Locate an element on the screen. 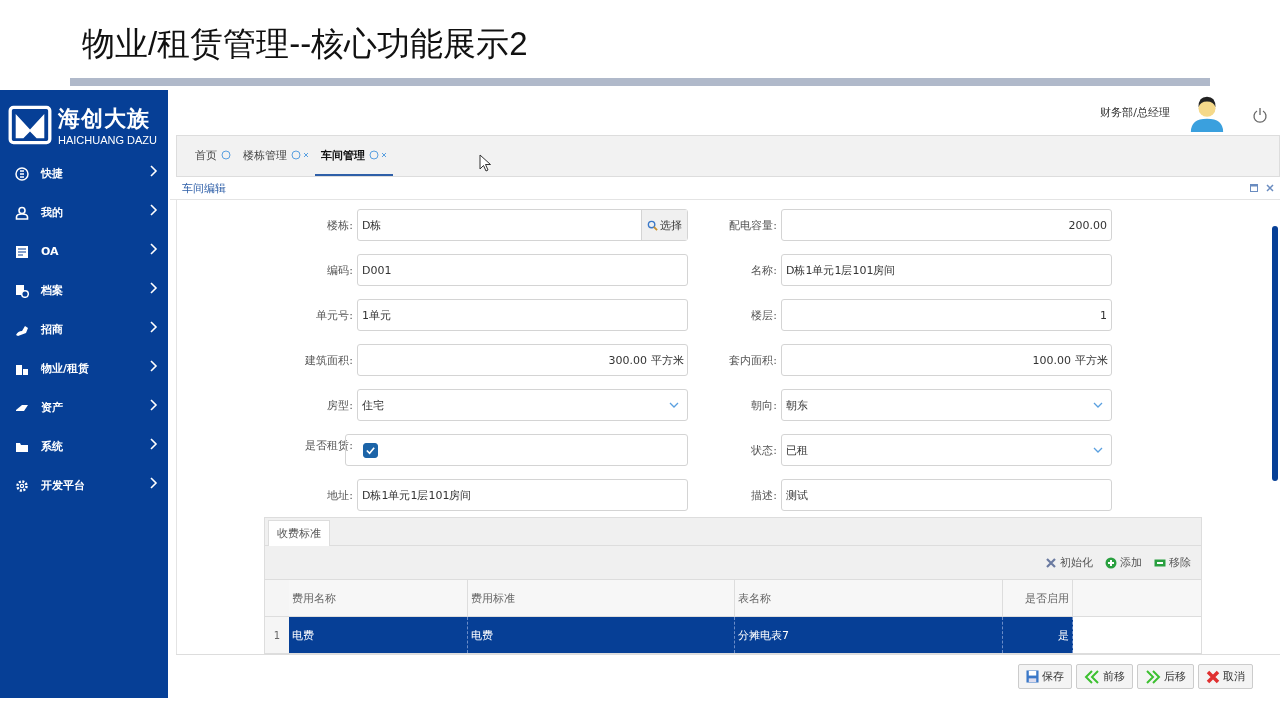 Image resolution: width=1280 pixels, height=720 pixels. gear-icon is located at coordinates (22, 485).